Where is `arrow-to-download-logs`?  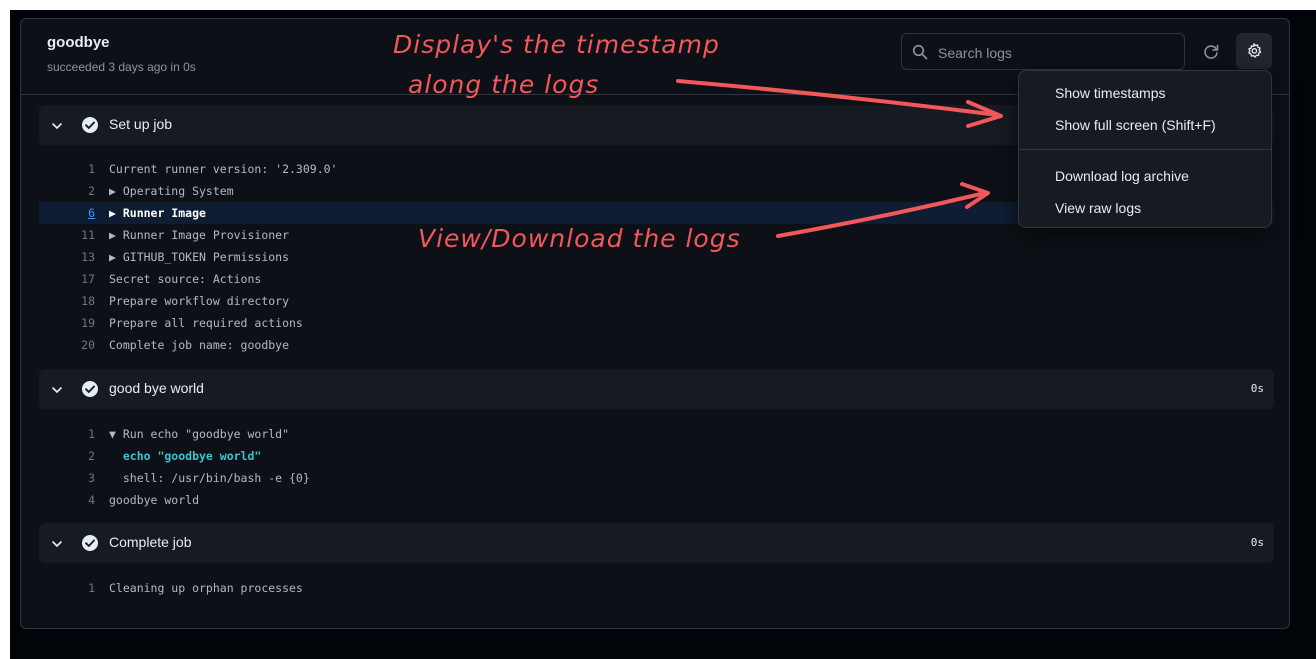
arrow-to-download-logs is located at coordinates (883, 210).